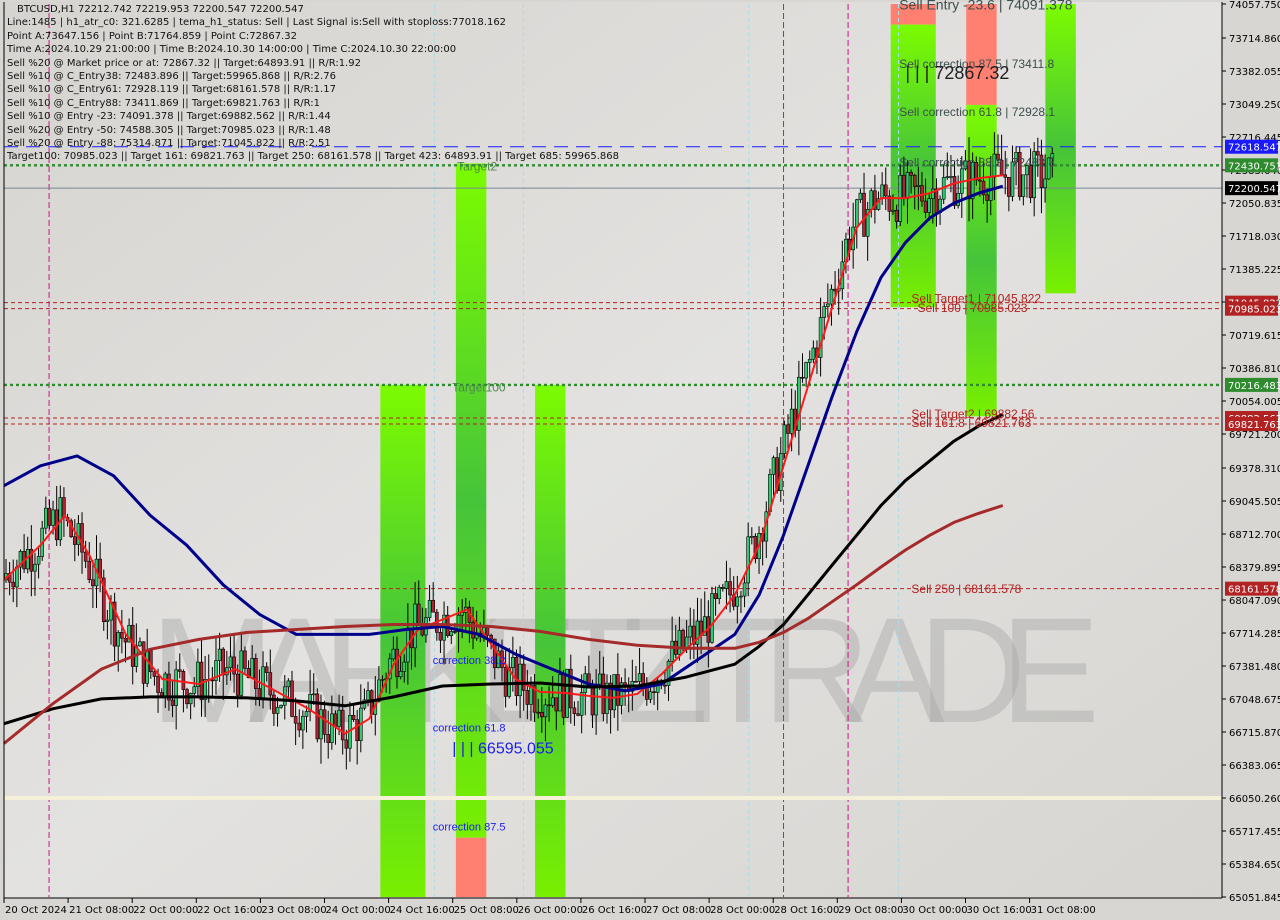  Describe the element at coordinates (469, 729) in the screenshot. I see `level-label: correction 61.8` at that location.